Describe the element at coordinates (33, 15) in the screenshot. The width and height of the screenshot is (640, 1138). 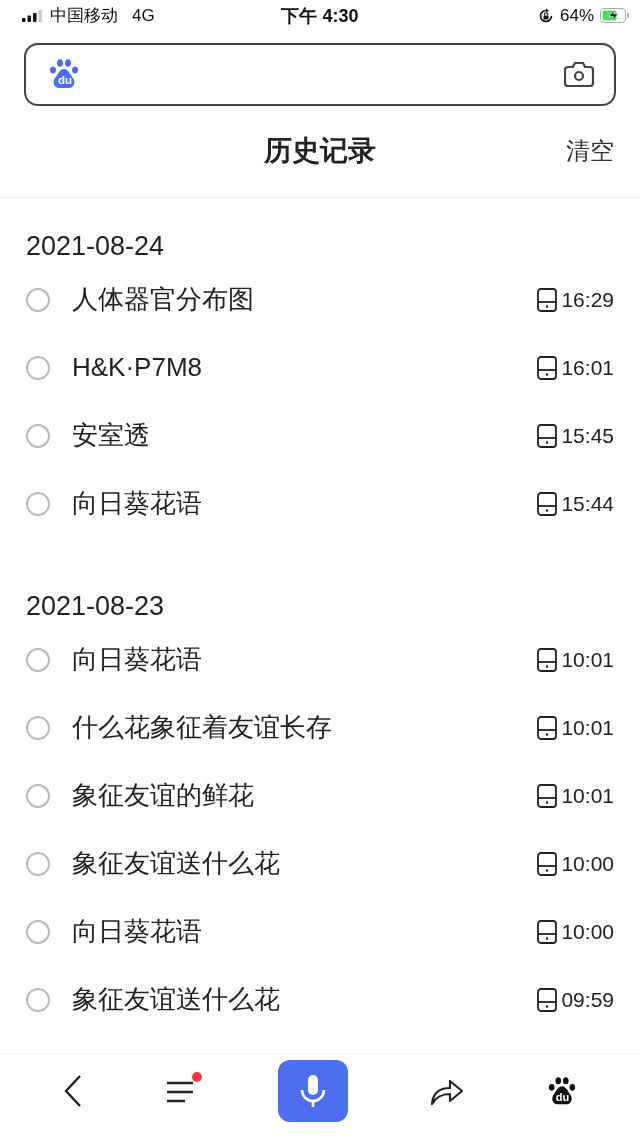
I see `signal-icon` at that location.